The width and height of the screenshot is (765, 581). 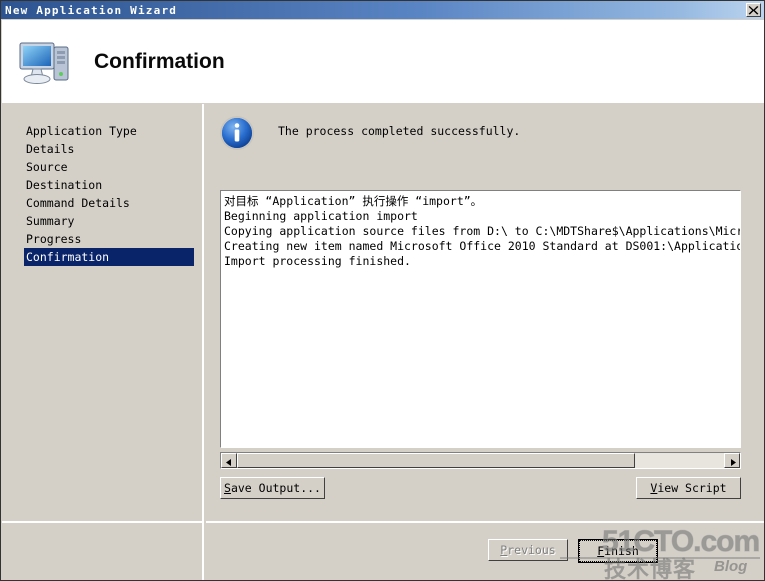 I want to click on status-row: The process completed successfully., so click(x=369, y=133).